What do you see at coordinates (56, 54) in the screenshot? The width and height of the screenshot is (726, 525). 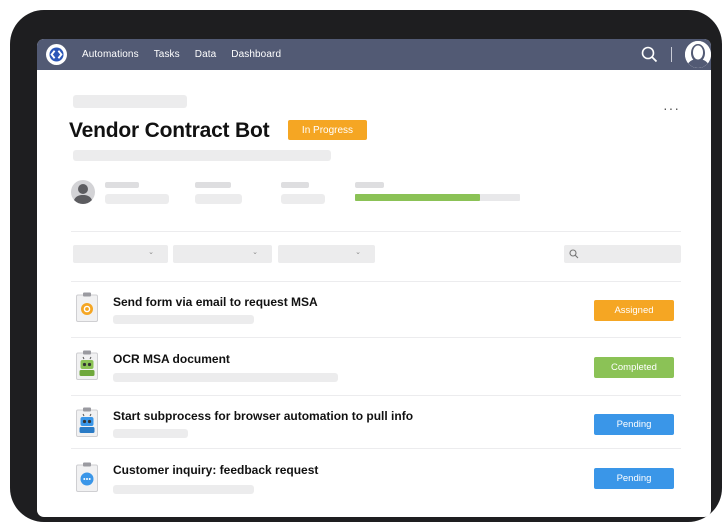 I see `logo-icon` at bounding box center [56, 54].